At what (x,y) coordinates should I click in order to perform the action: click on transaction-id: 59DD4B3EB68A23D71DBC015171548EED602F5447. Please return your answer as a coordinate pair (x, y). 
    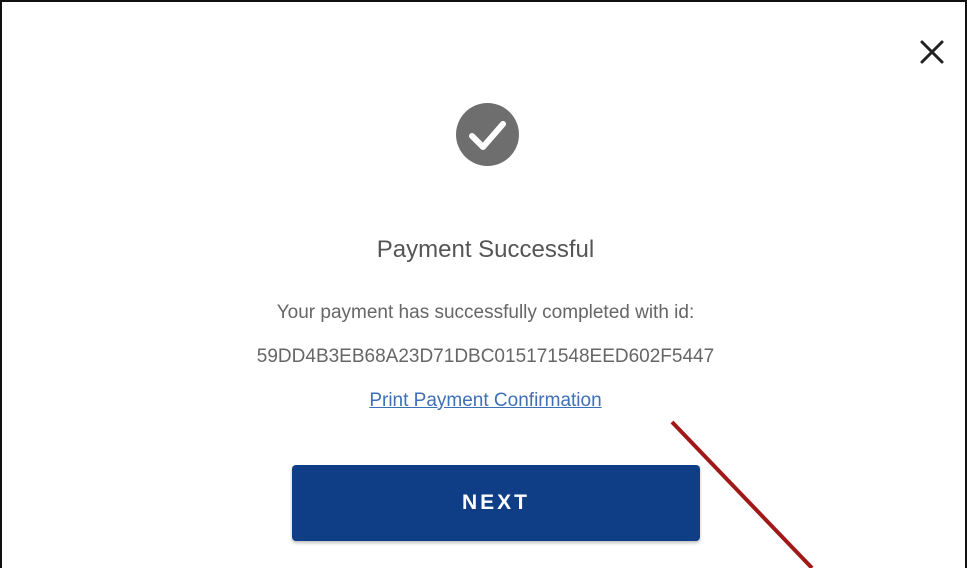
    Looking at the image, I should click on (485, 356).